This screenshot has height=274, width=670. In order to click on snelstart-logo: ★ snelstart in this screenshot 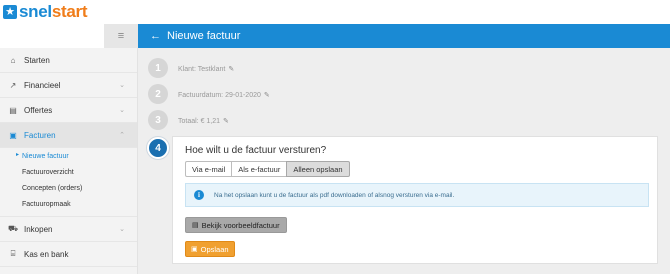, I will do `click(45, 12)`.